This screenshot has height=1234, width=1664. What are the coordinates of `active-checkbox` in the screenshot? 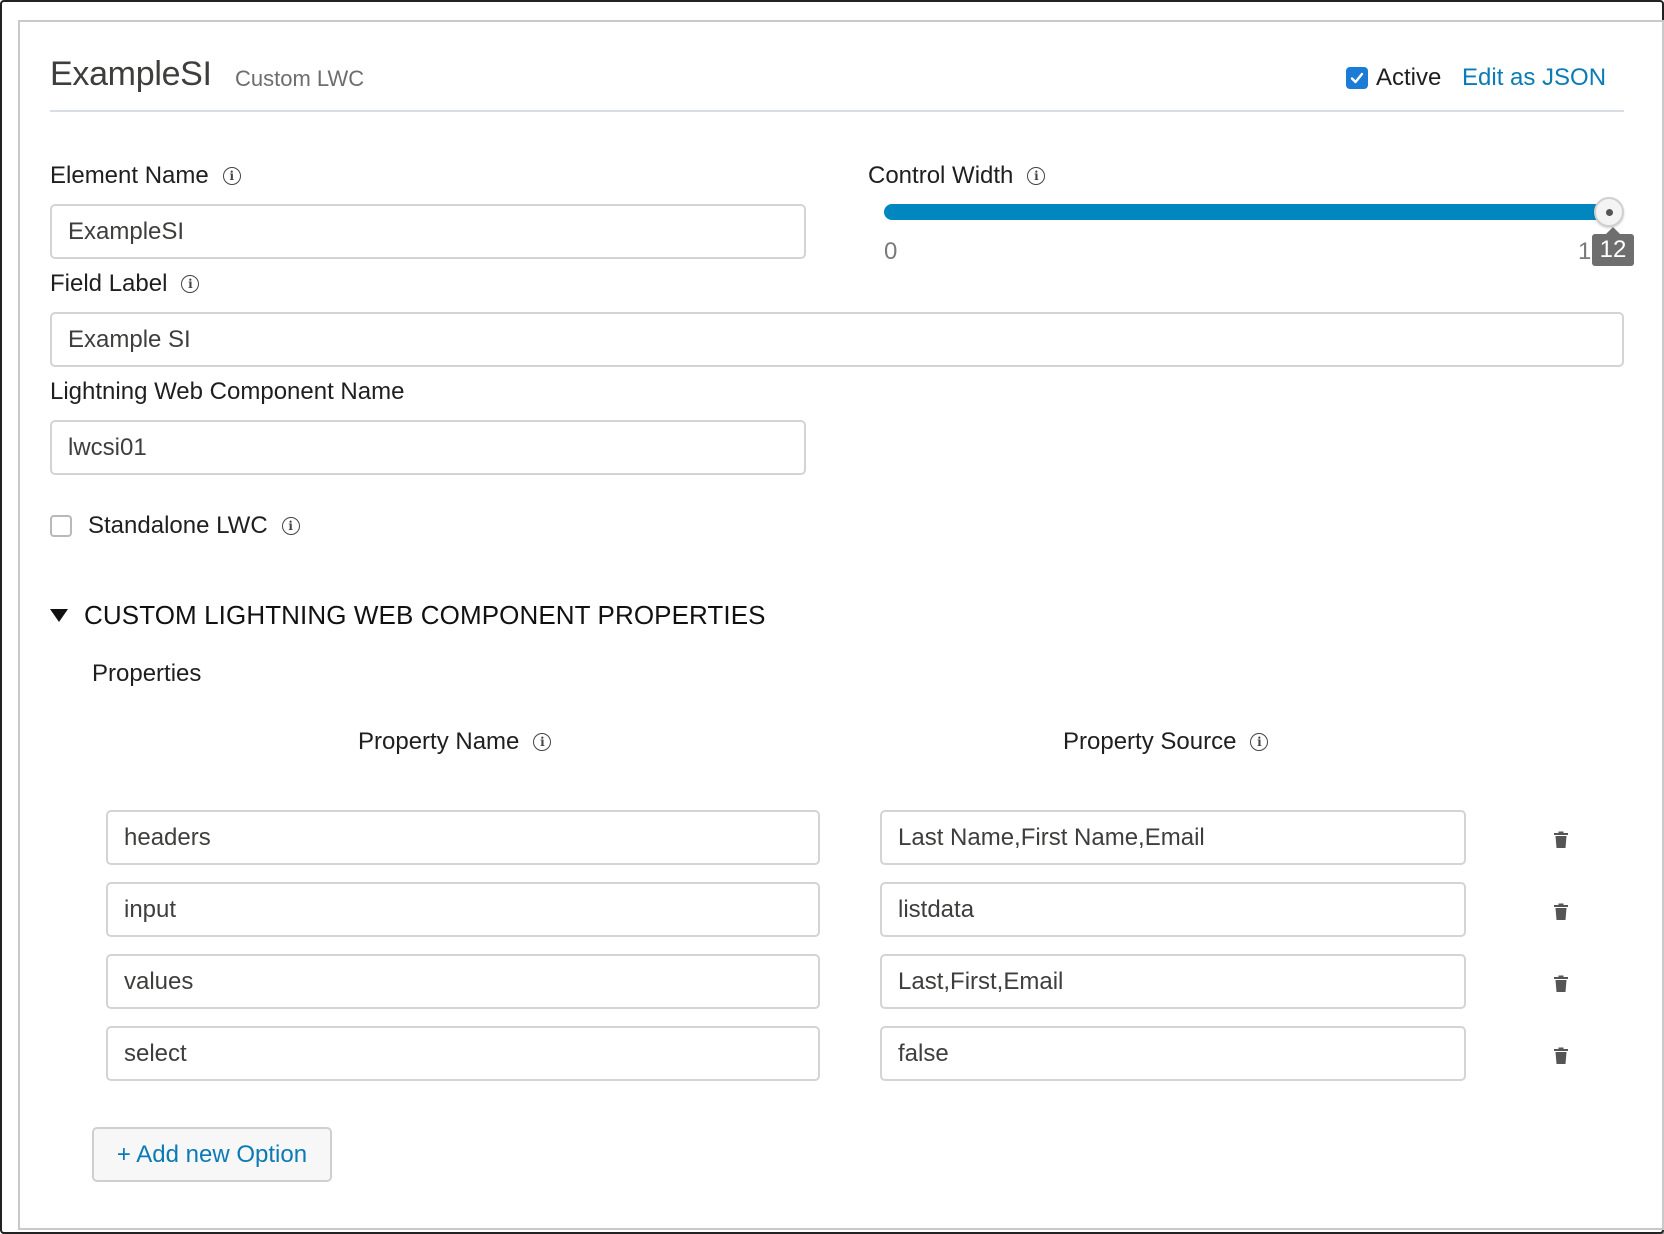 It's located at (1357, 78).